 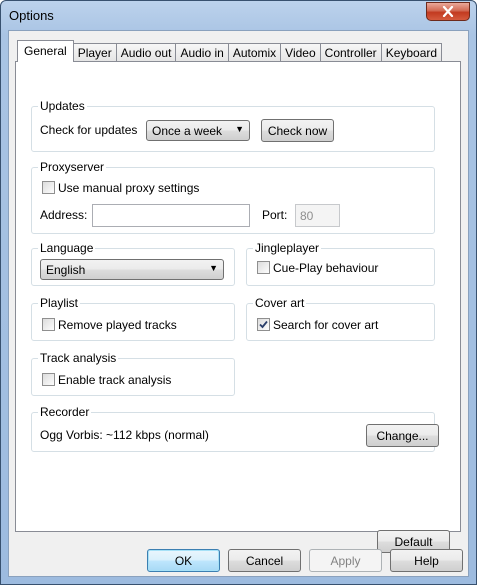 What do you see at coordinates (317, 215) in the screenshot?
I see `port-input` at bounding box center [317, 215].